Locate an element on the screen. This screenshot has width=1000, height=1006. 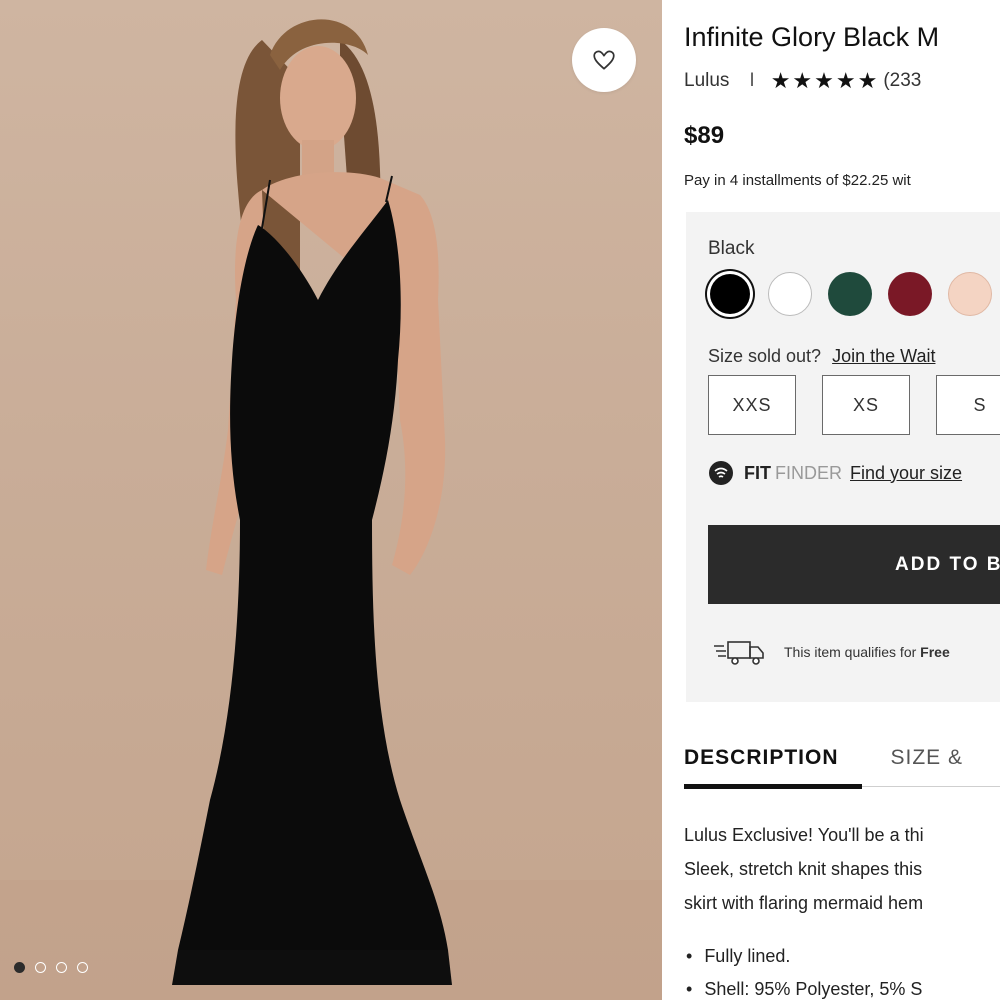
separator: I is located at coordinates (752, 80).